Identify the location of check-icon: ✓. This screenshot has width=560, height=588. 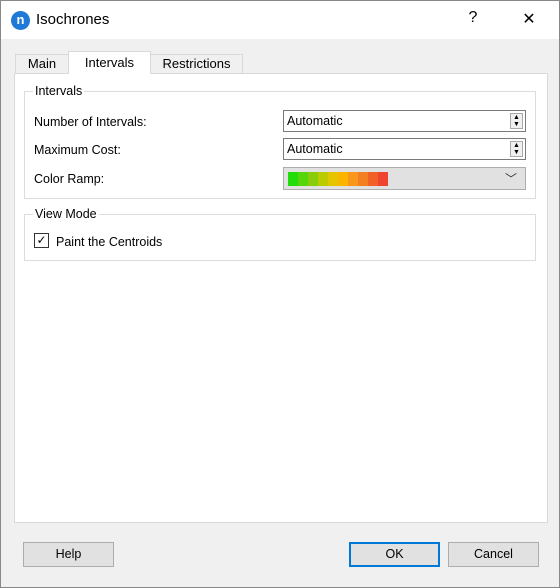
(41, 240).